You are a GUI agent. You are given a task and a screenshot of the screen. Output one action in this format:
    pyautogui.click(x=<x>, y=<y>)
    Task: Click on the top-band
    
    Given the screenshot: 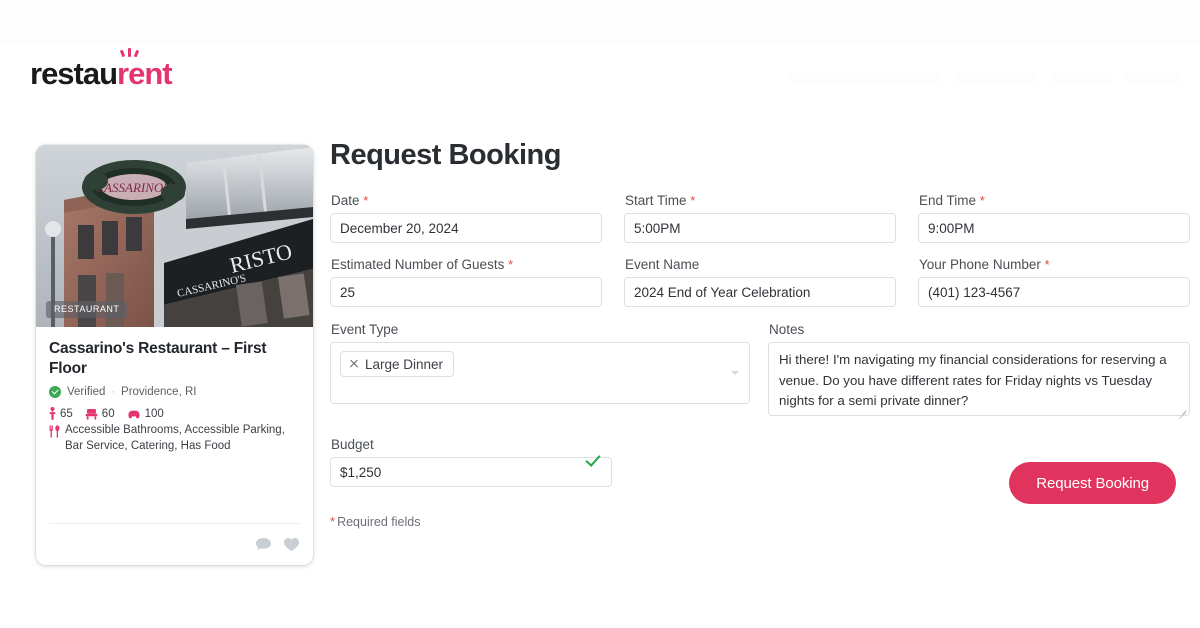 What is the action you would take?
    pyautogui.click(x=600, y=22)
    